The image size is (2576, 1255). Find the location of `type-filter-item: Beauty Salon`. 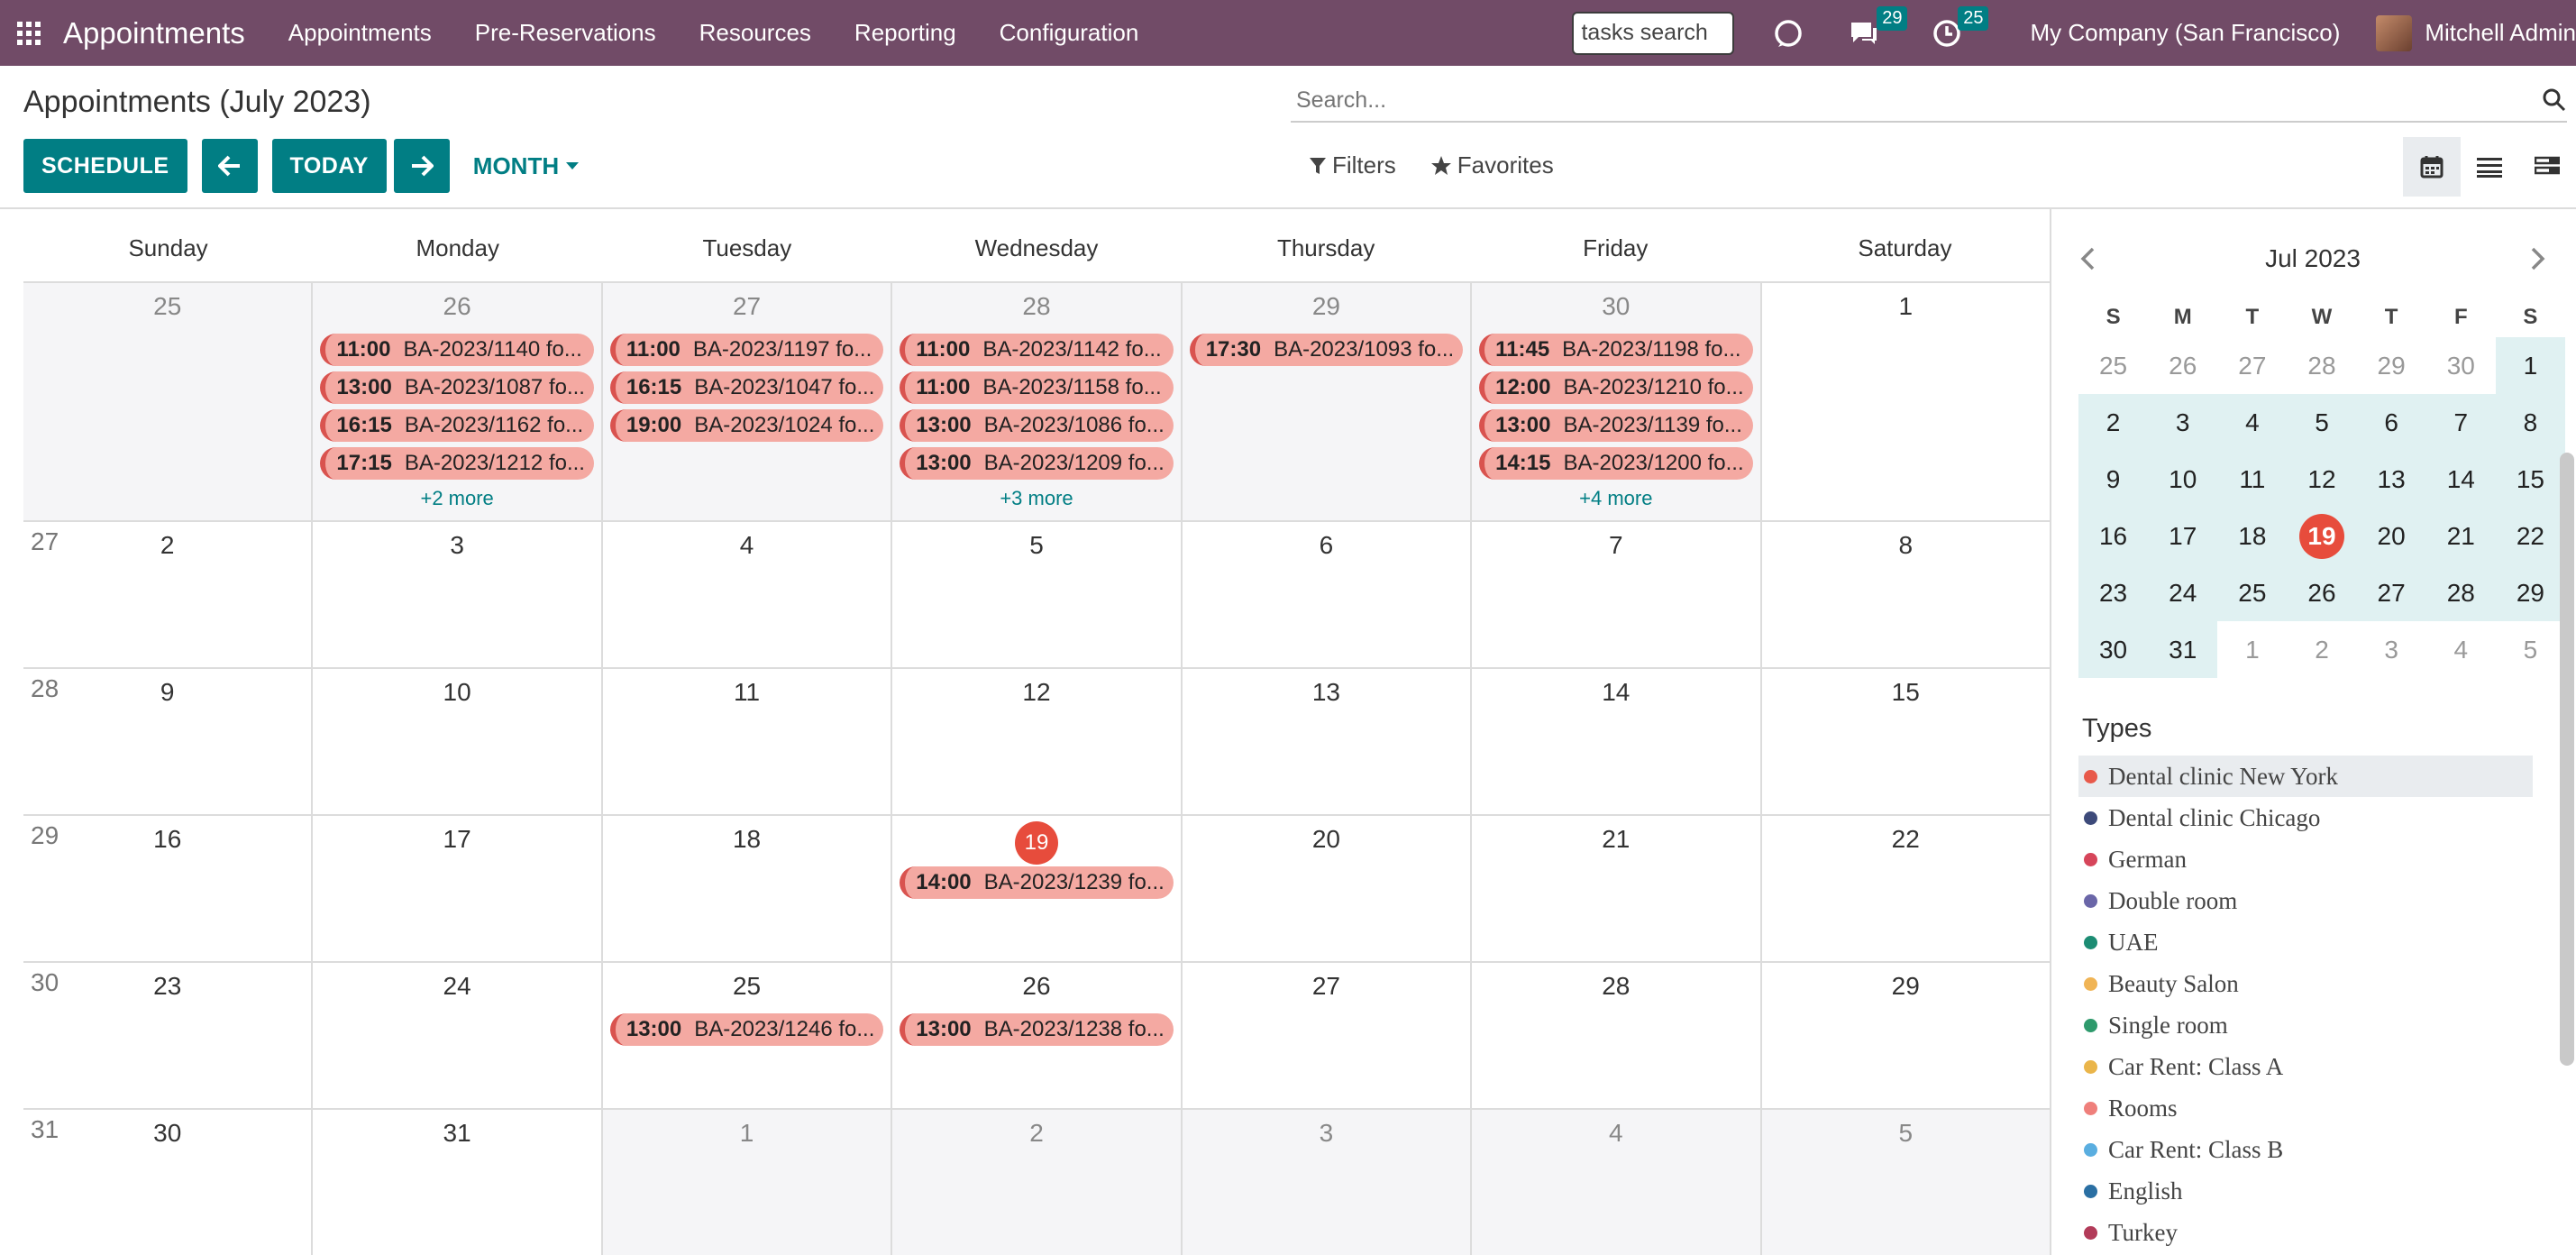

type-filter-item: Beauty Salon is located at coordinates (2305, 983).